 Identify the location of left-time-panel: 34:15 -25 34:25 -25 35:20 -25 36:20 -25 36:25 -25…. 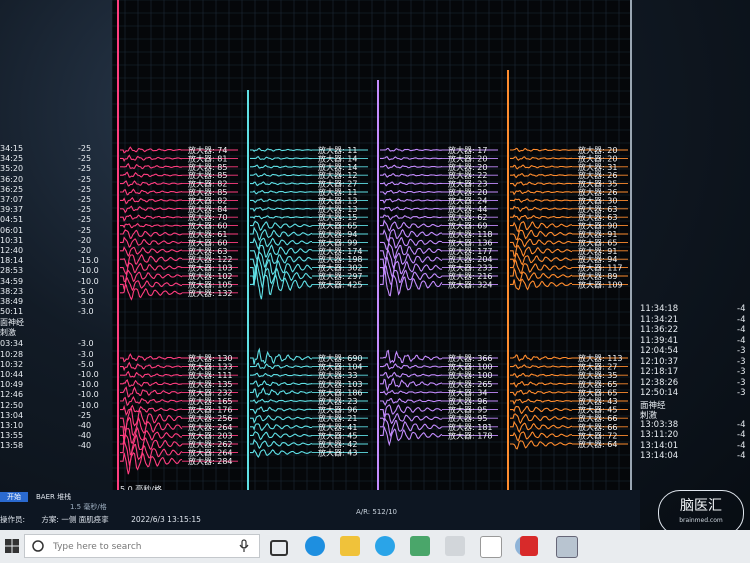
(55, 305).